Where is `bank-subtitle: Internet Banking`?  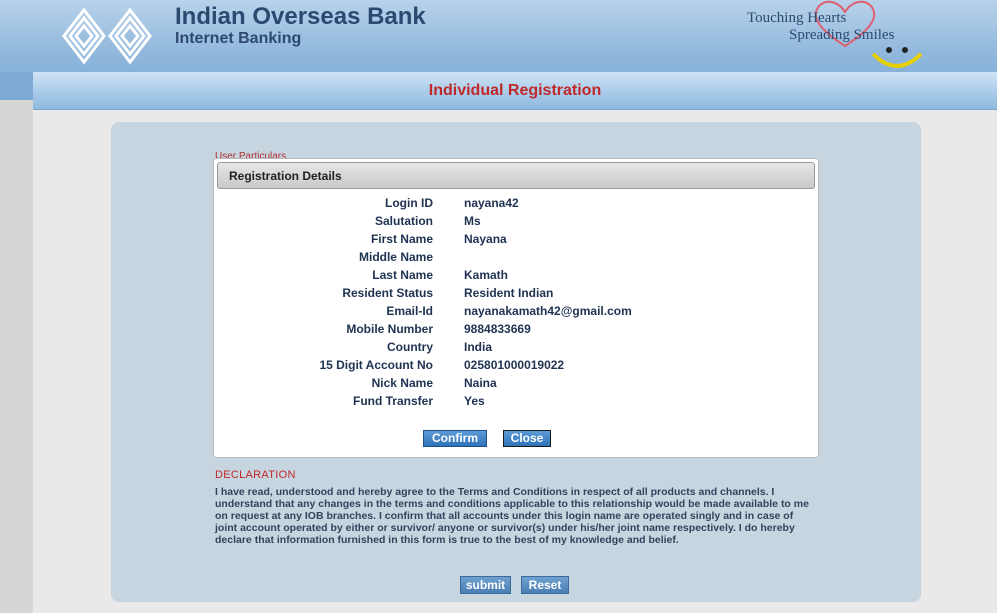
bank-subtitle: Internet Banking is located at coordinates (238, 38).